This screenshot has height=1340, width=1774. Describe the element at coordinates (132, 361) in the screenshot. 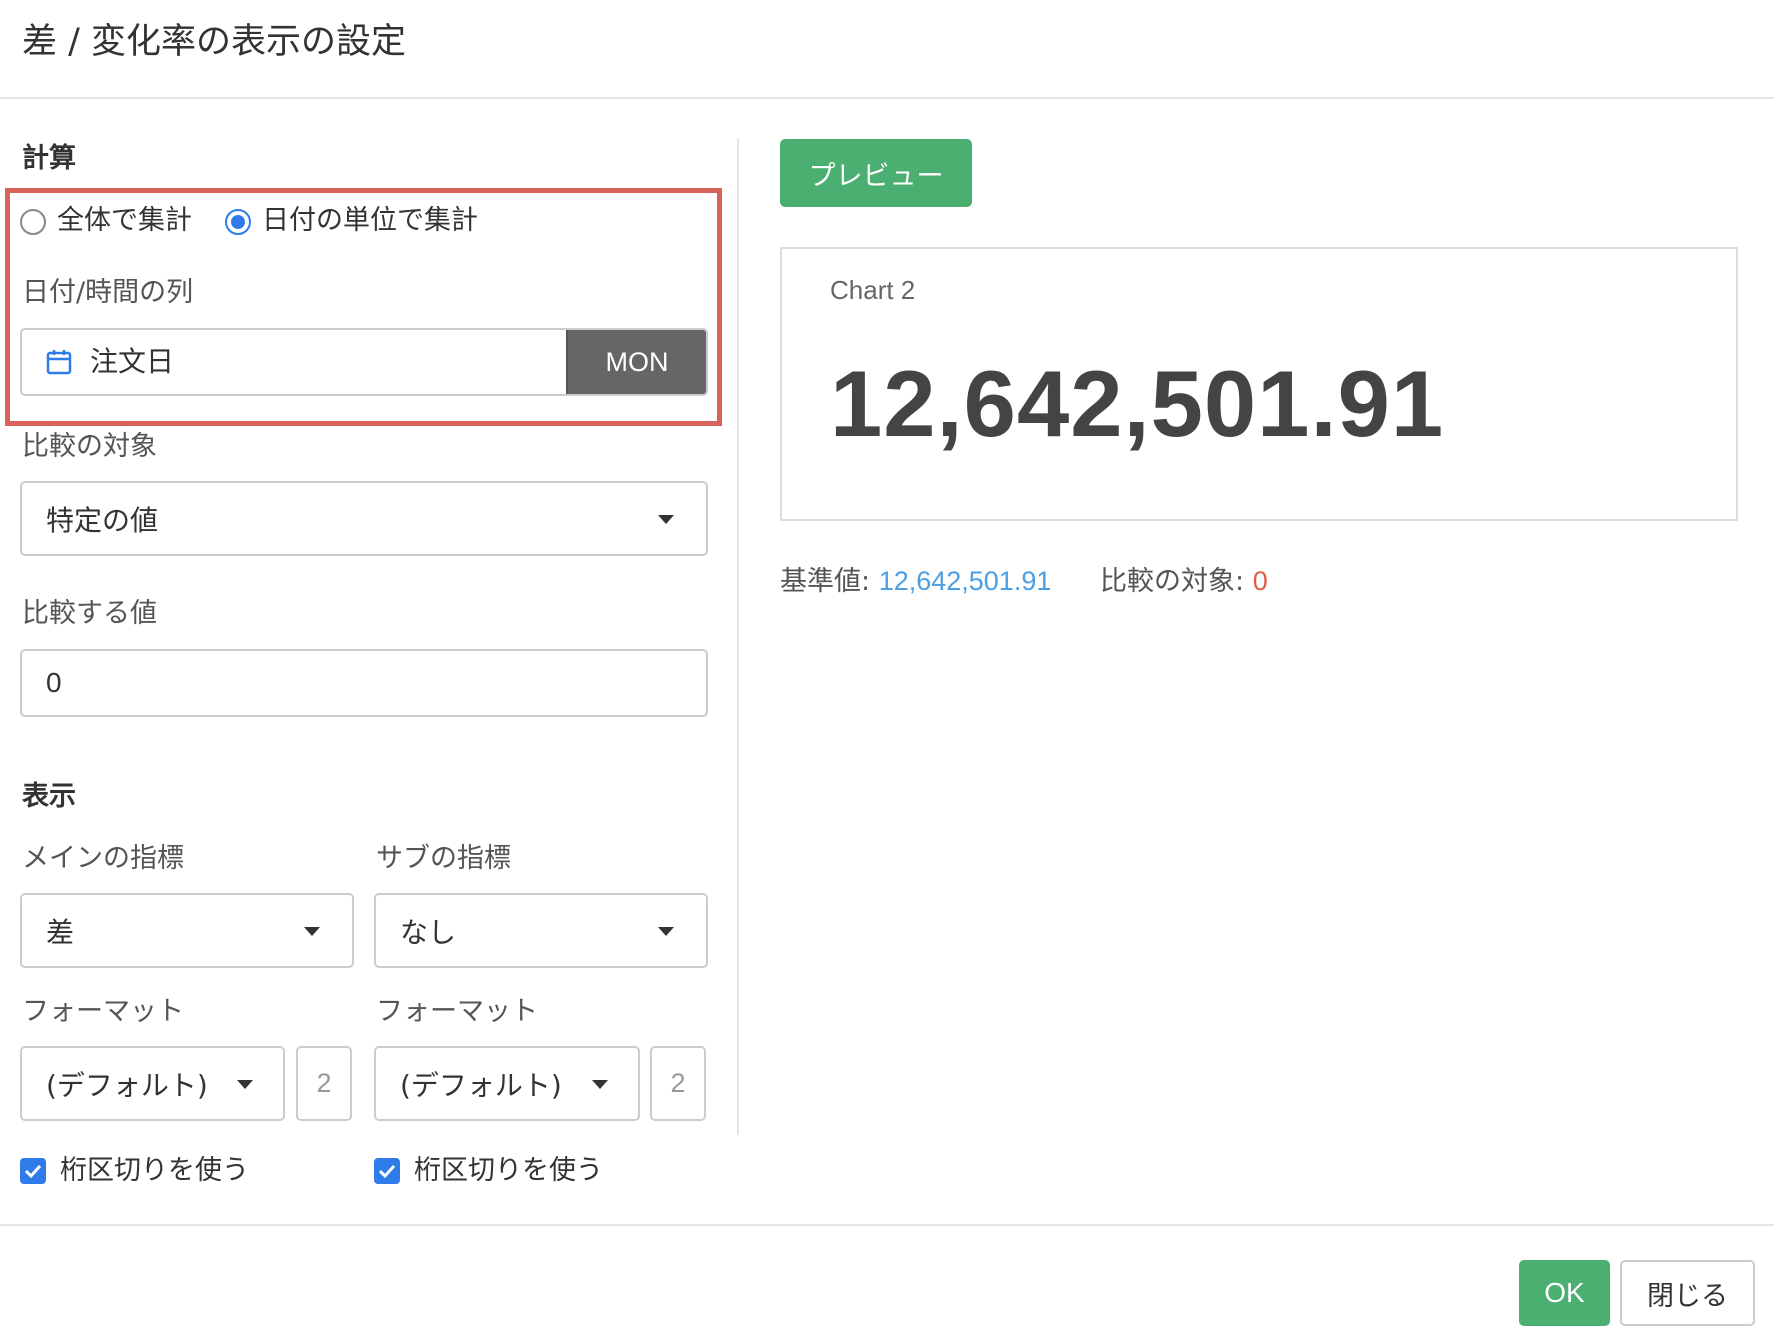

I see `date-column-value: 注文日` at that location.